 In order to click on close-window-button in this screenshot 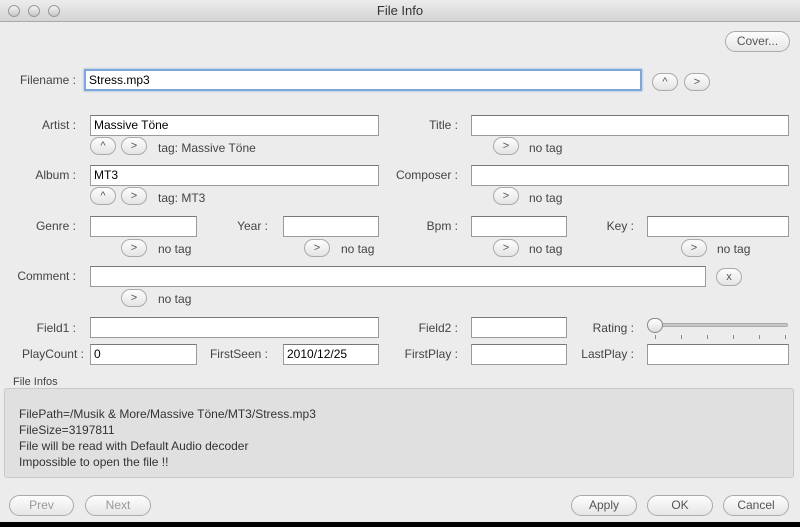, I will do `click(14, 11)`.